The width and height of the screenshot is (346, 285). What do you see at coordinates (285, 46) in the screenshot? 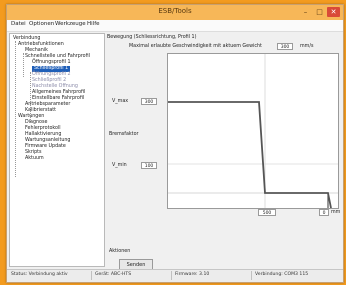
I see `max-speed-input: 300` at bounding box center [285, 46].